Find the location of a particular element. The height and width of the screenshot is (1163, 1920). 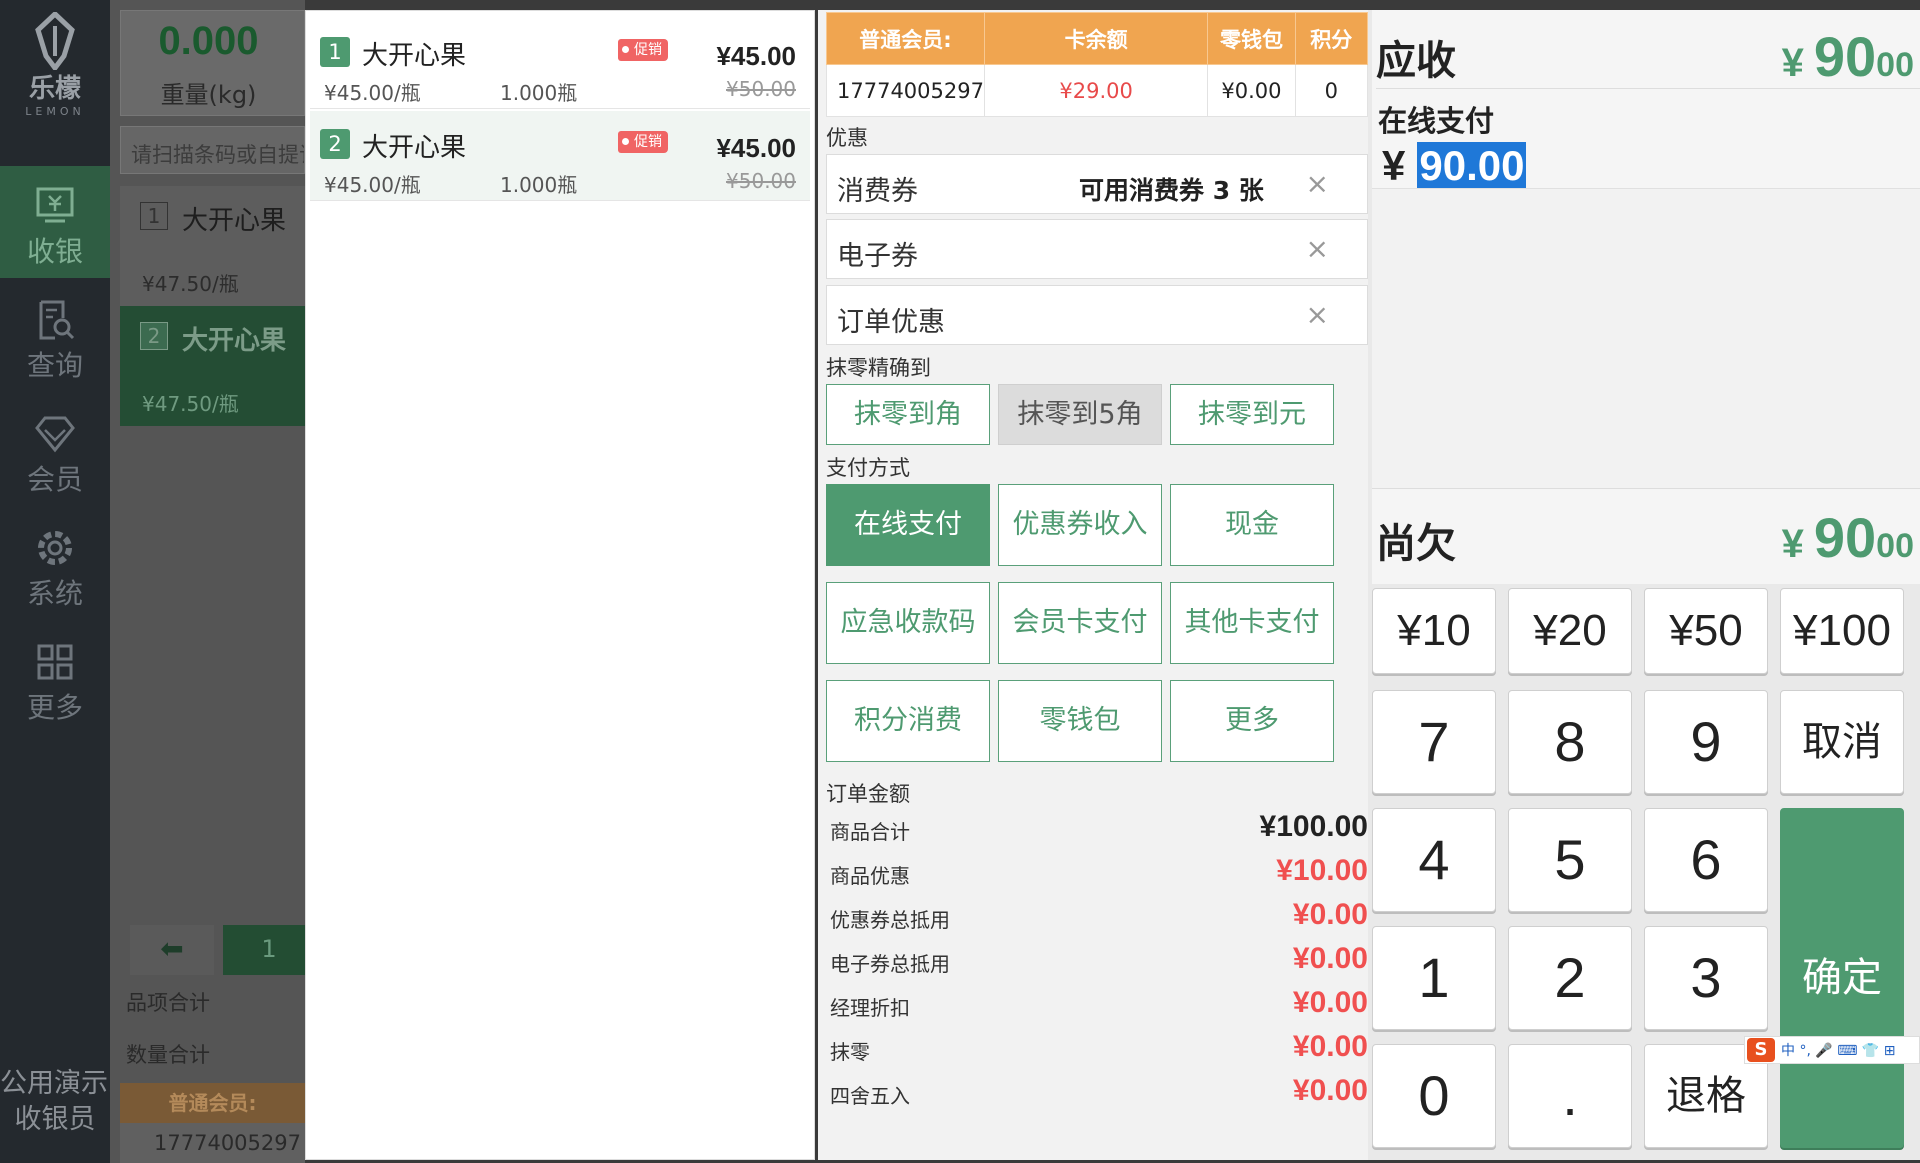

decimal-point-button: . is located at coordinates (1570, 1096).